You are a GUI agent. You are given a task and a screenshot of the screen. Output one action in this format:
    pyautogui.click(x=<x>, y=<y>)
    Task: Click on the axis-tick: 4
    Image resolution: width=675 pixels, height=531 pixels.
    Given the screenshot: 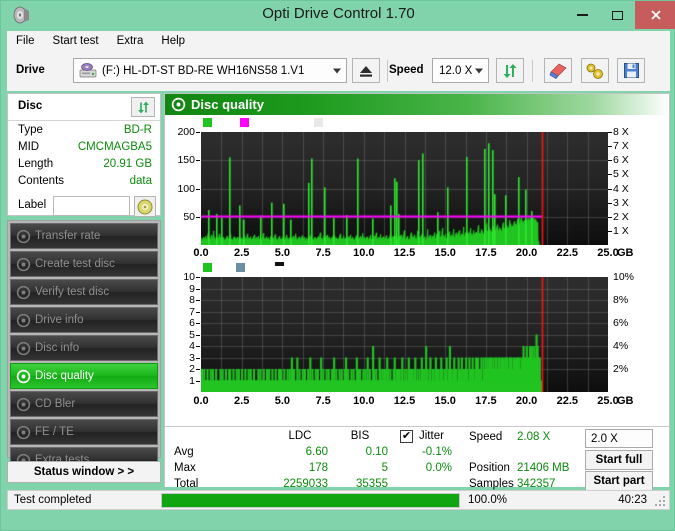 What is the action you would take?
    pyautogui.click(x=192, y=346)
    